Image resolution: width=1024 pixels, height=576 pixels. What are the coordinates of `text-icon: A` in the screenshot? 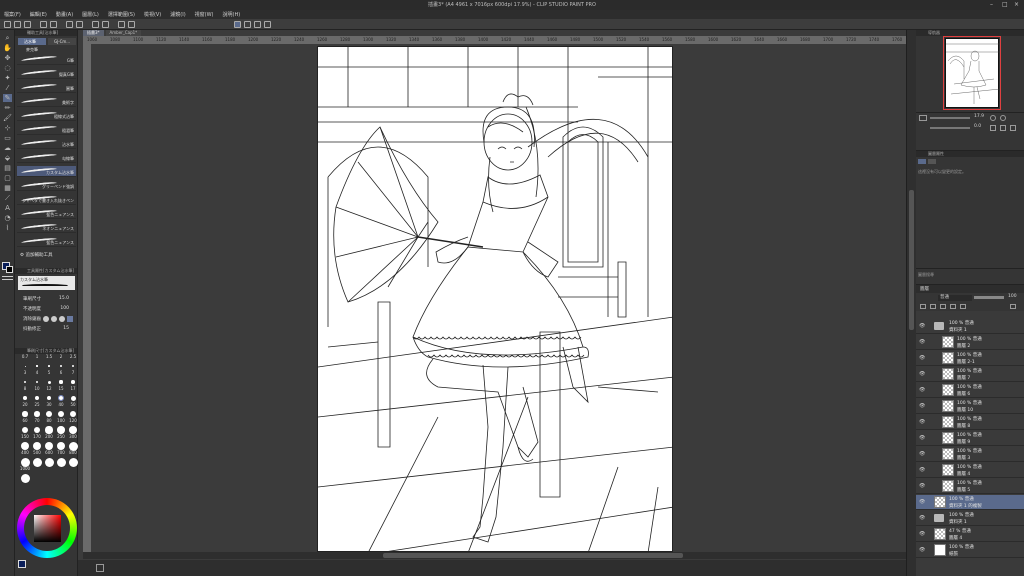 It's located at (7, 208).